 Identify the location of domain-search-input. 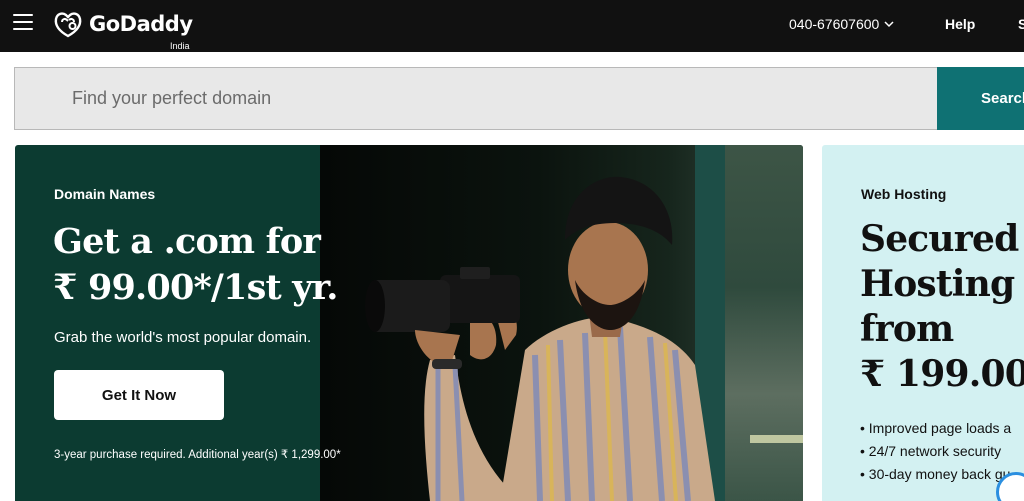
(476, 98).